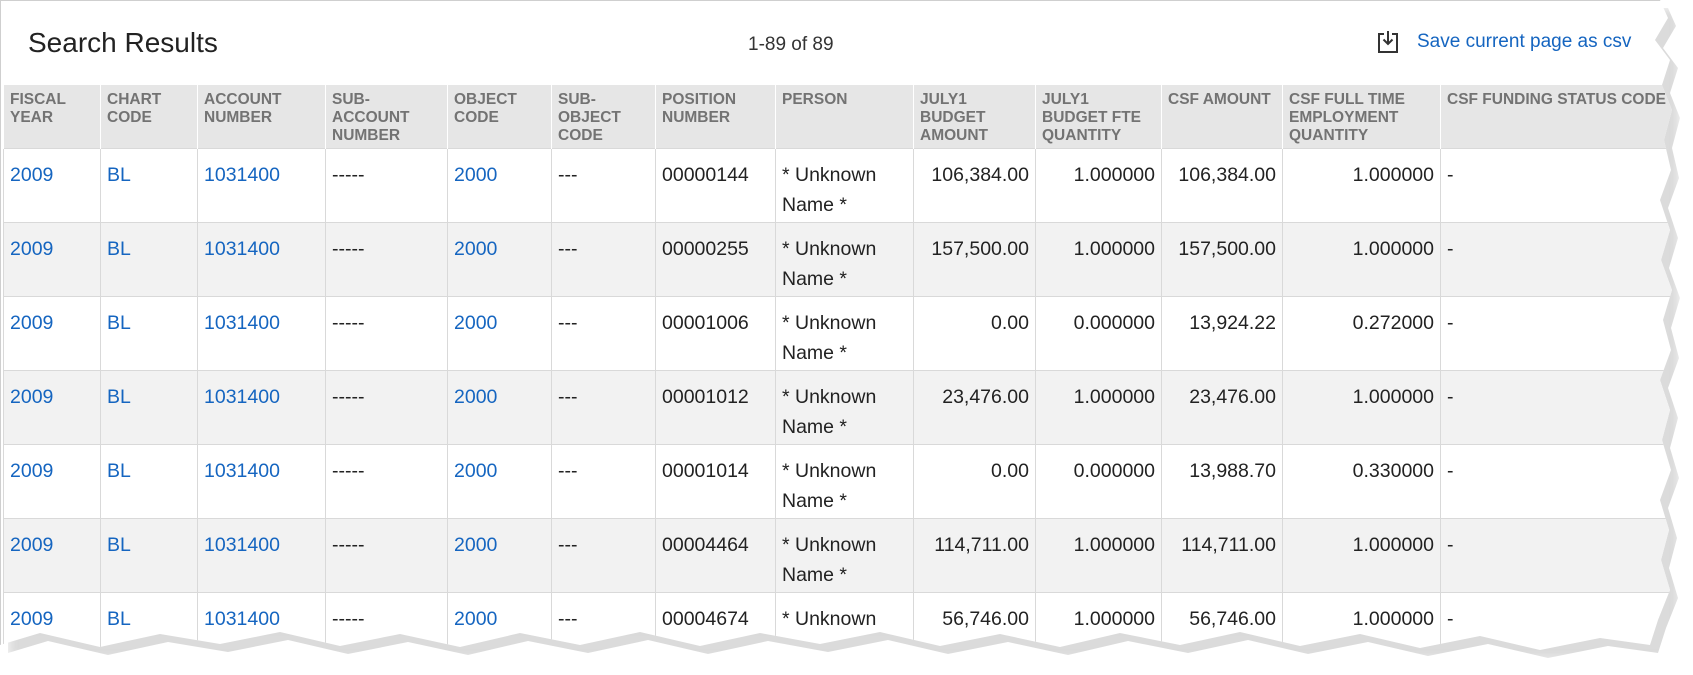 This screenshot has height=675, width=1693. Describe the element at coordinates (1361, 481) in the screenshot. I see `table-cell: 0.330000` at that location.